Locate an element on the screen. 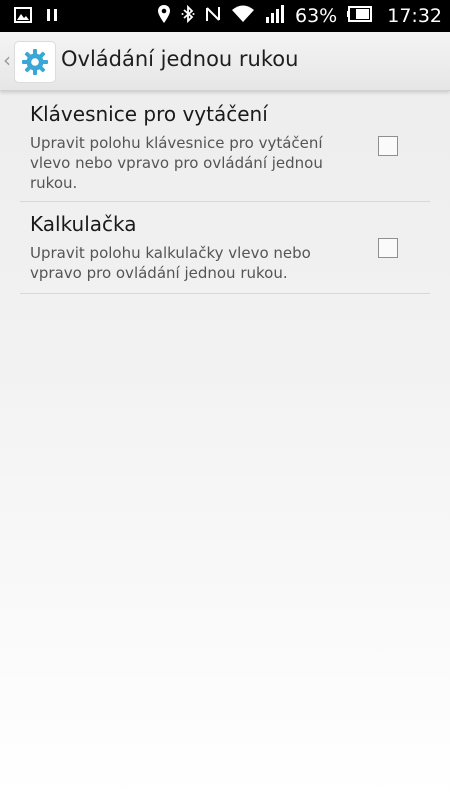 This screenshot has height=800, width=450. wifi-icon is located at coordinates (243, 16).